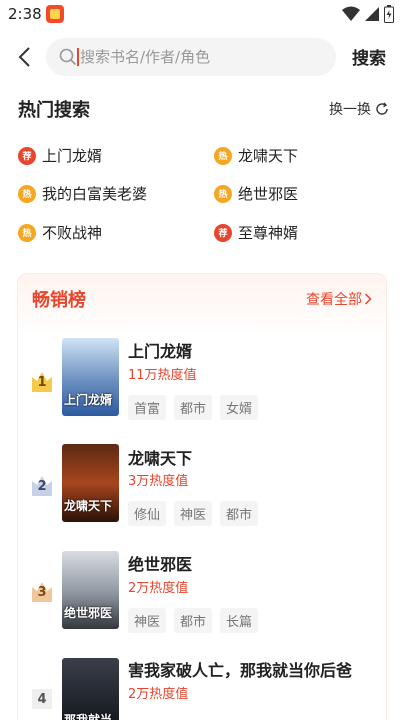 The height and width of the screenshot is (720, 404). What do you see at coordinates (160, 564) in the screenshot?
I see `book-title: 绝世邪医` at bounding box center [160, 564].